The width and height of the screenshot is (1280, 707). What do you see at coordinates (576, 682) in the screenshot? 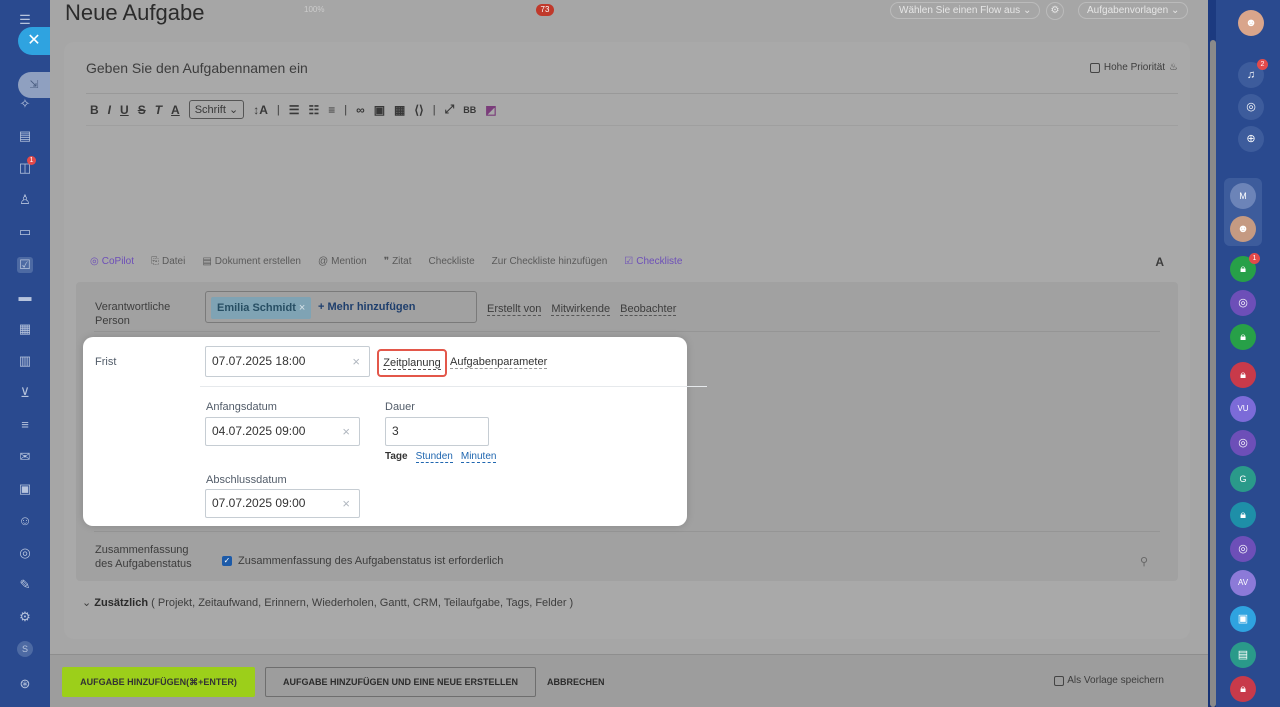
I see `cancel-button: ABBRECHEN` at bounding box center [576, 682].